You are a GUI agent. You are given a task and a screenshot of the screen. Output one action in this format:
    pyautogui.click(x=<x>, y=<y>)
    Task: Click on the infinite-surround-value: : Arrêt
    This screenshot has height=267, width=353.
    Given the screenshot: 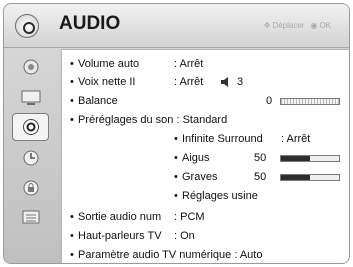 What is the action you would take?
    pyautogui.click(x=296, y=139)
    